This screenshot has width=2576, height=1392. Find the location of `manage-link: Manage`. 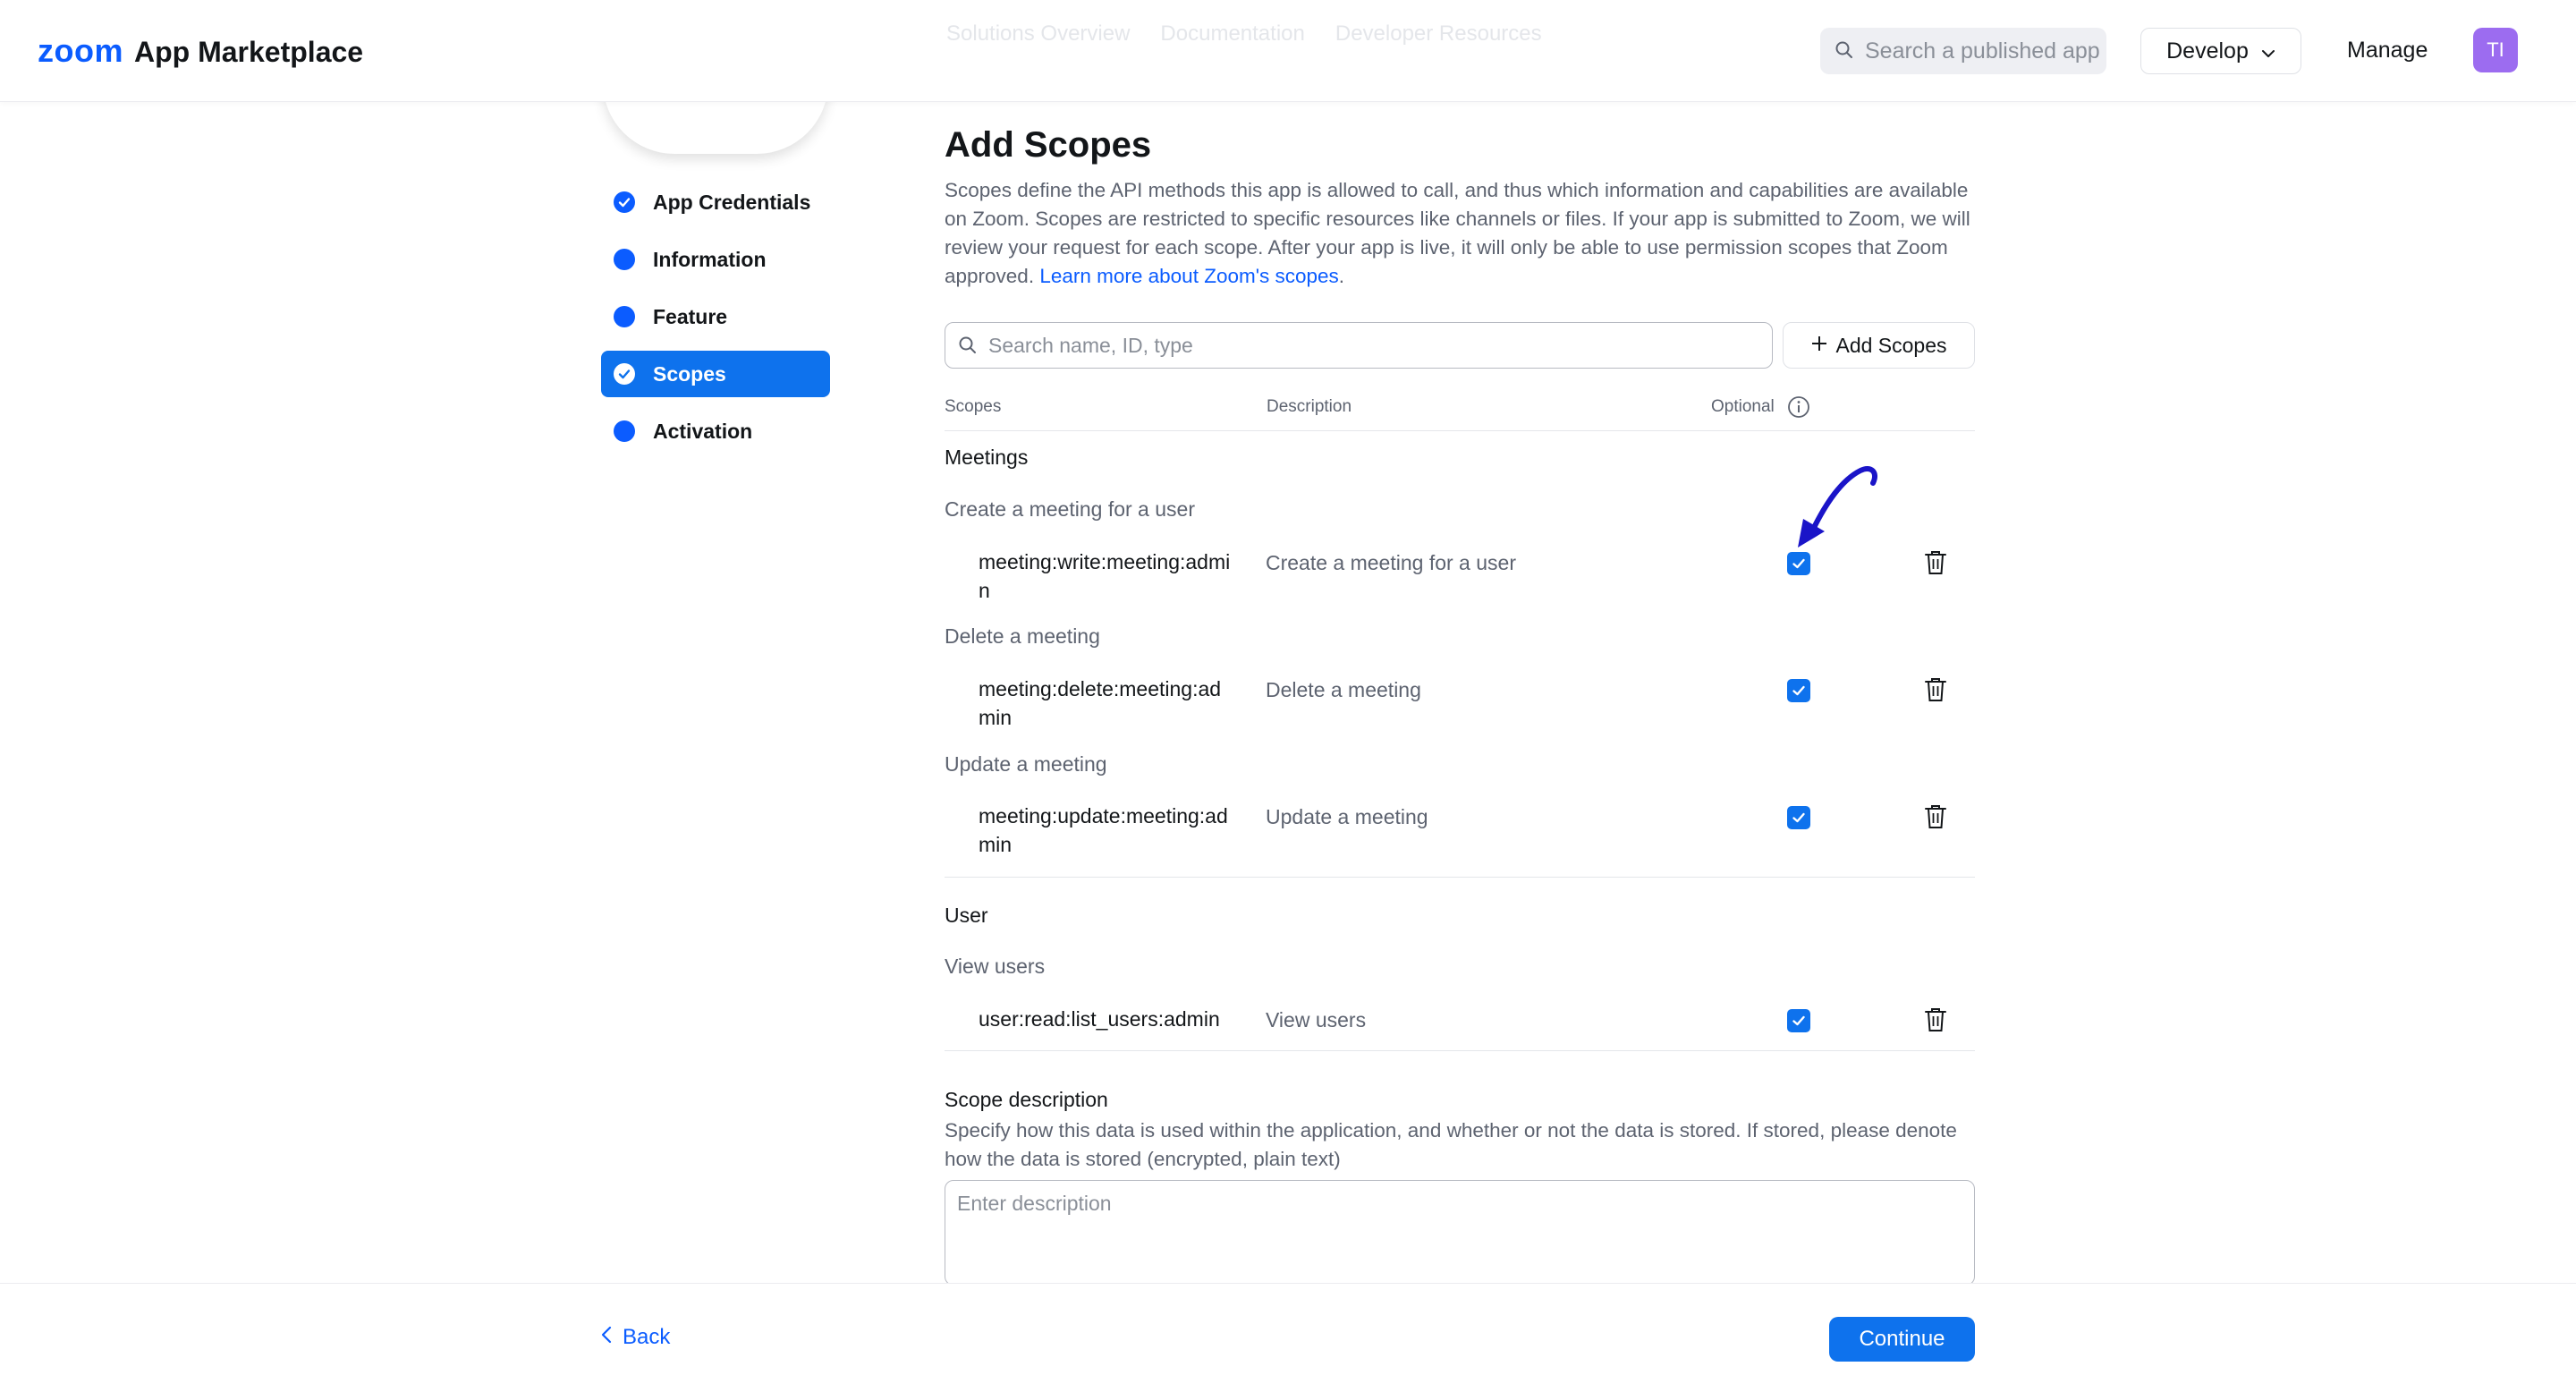

manage-link: Manage is located at coordinates (2387, 51).